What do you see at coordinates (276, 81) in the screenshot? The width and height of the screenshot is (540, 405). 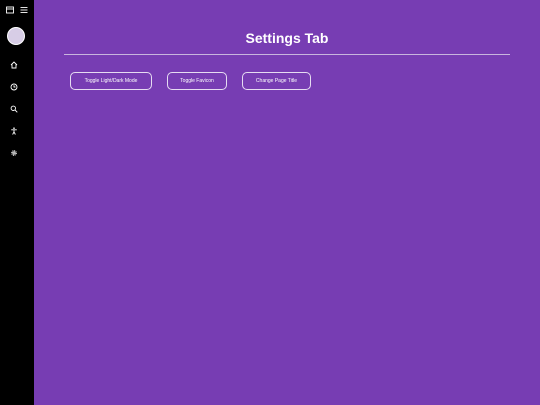 I see `change-page-title-button: Change Page Title` at bounding box center [276, 81].